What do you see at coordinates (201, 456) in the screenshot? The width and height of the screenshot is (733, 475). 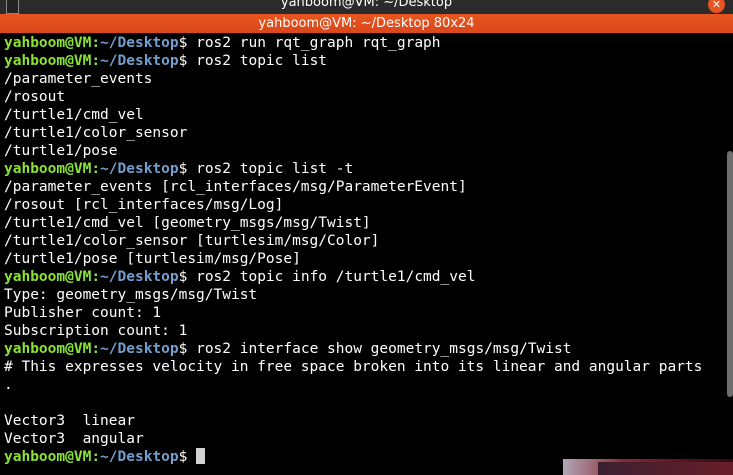 I see `text-cursor` at bounding box center [201, 456].